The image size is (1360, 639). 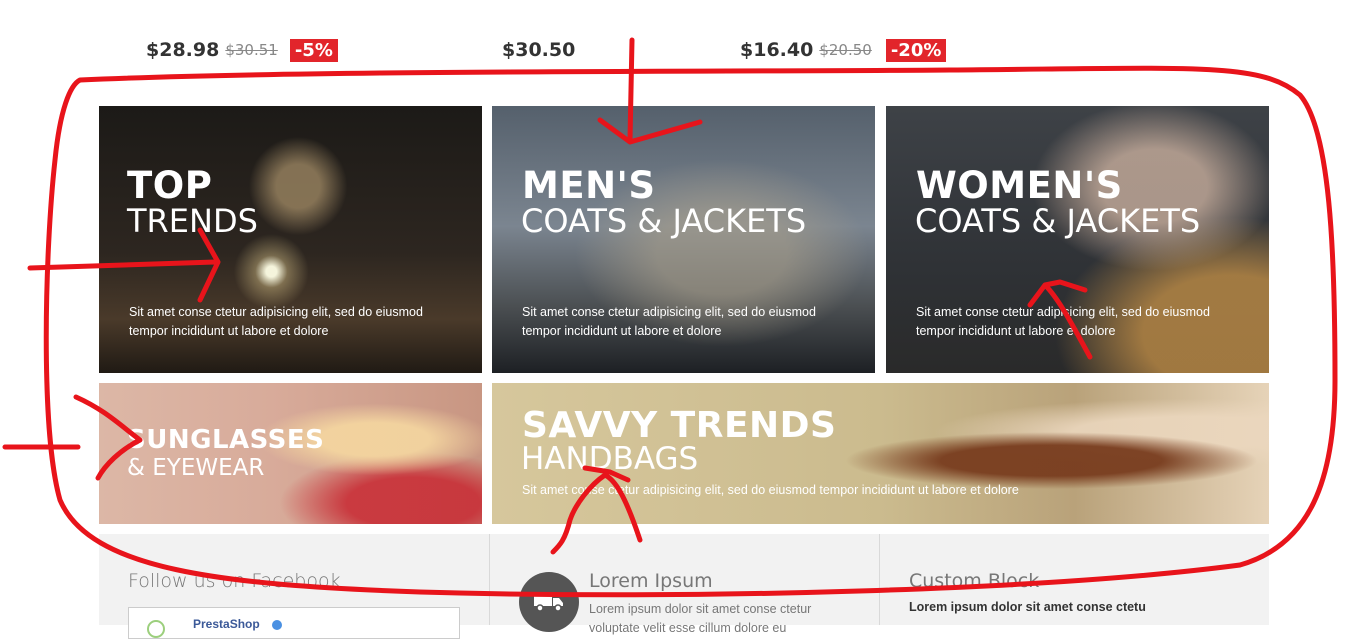 What do you see at coordinates (313, 50) in the screenshot?
I see `discount-badge: -5%` at bounding box center [313, 50].